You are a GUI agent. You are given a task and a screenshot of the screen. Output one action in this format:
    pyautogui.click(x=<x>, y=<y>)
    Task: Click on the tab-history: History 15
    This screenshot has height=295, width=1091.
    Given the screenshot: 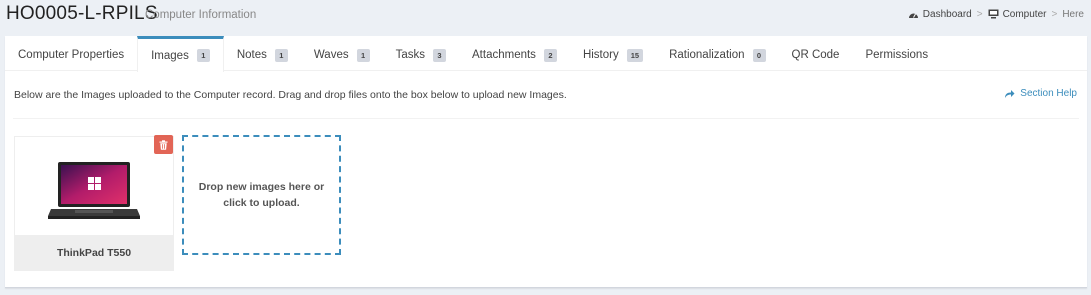 What is the action you would take?
    pyautogui.click(x=613, y=53)
    